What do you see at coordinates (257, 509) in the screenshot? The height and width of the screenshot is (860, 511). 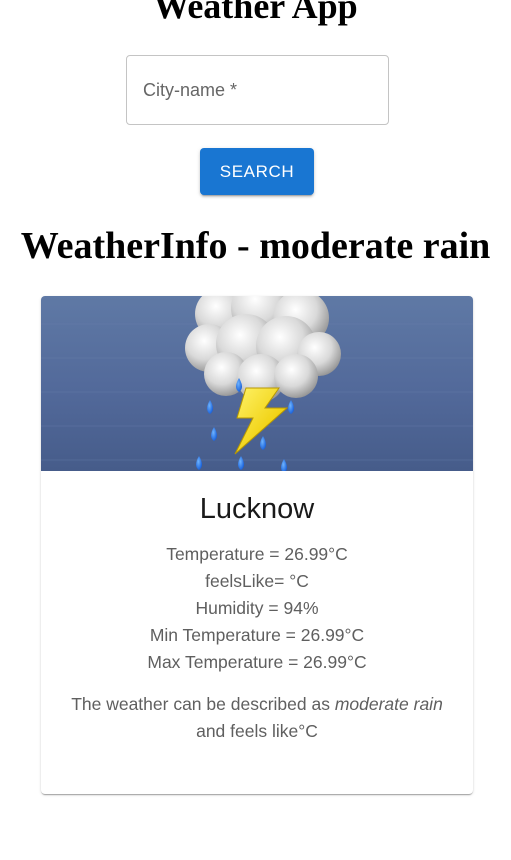 I see `city-name: Lucknow` at bounding box center [257, 509].